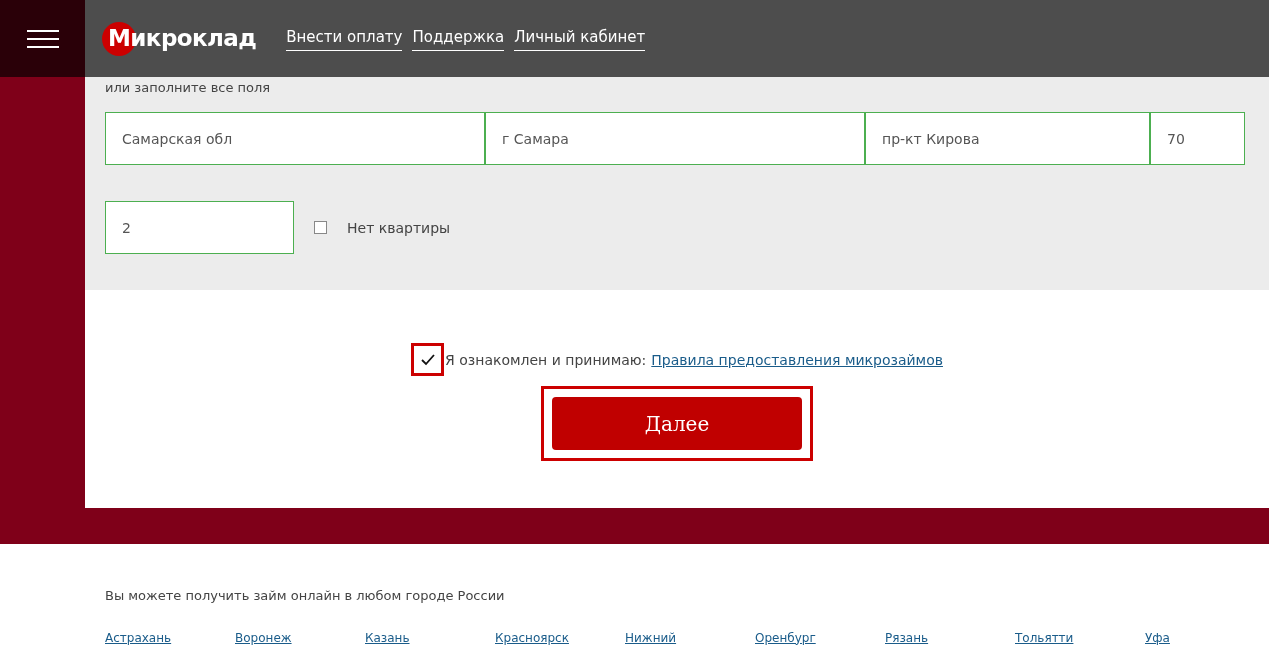 Image resolution: width=1269 pixels, height=650 pixels. What do you see at coordinates (295, 138) in the screenshot?
I see `address-part-field: Самарская обл` at bounding box center [295, 138].